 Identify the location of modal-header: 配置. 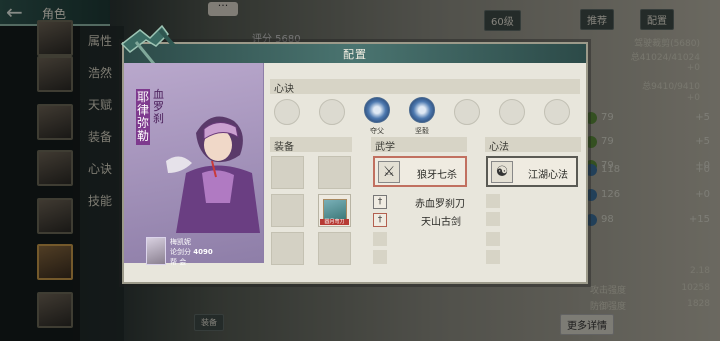
(355, 53).